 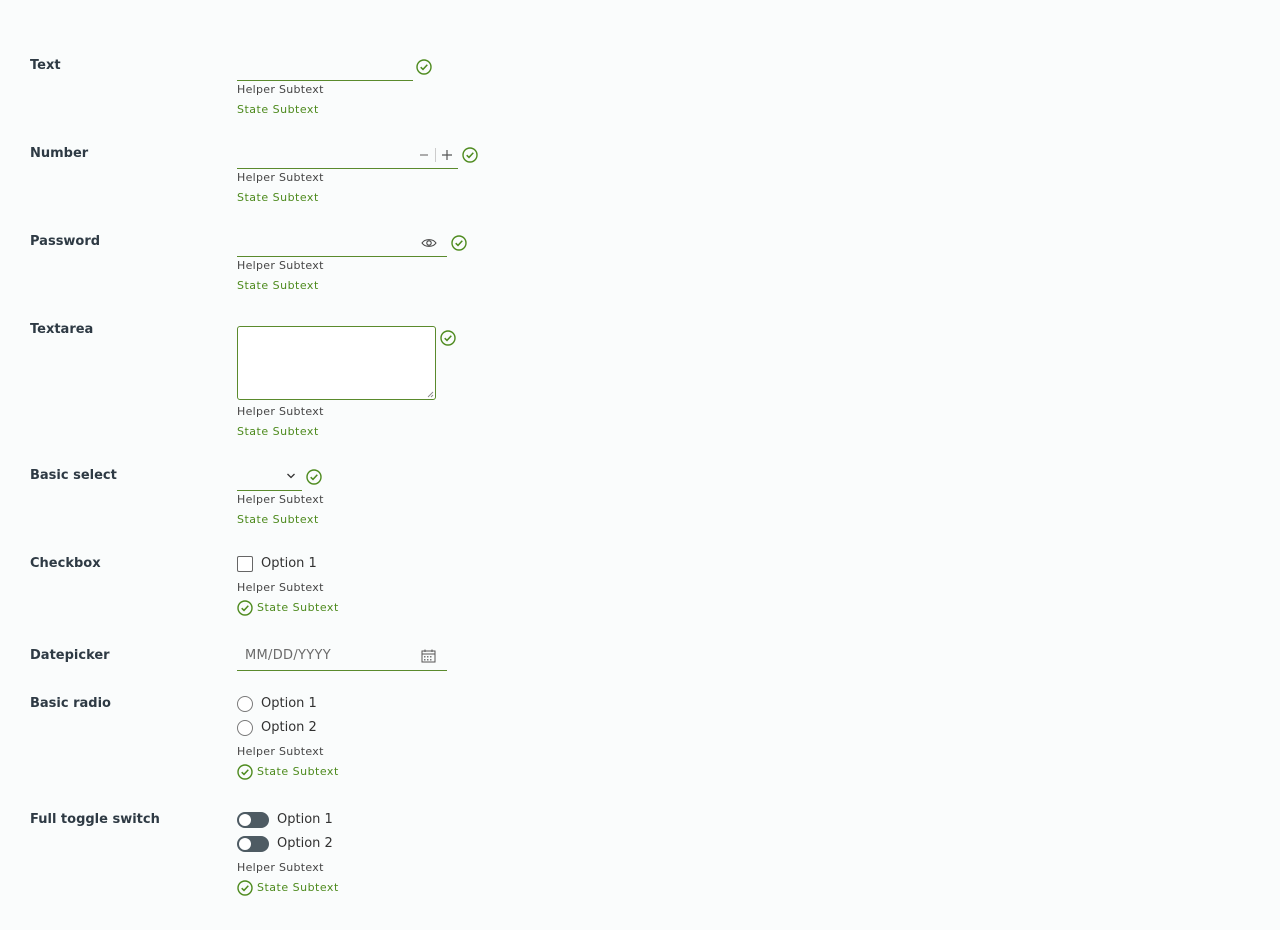 I want to click on text-input, so click(x=325, y=69).